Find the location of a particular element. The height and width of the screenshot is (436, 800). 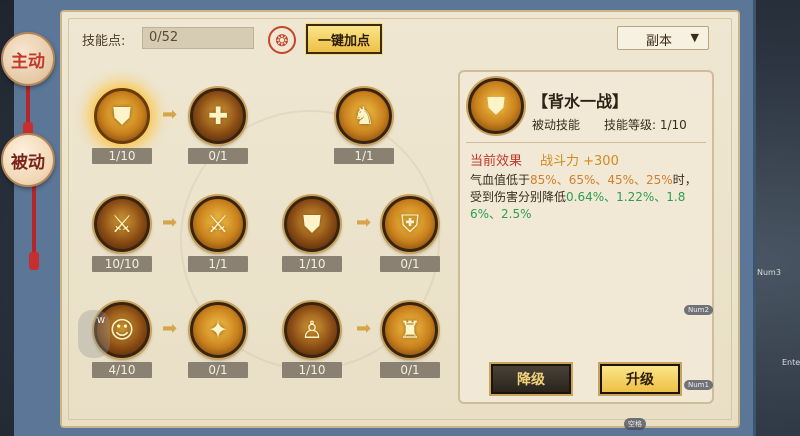

virtual-joystick is located at coordinates (94, 334).